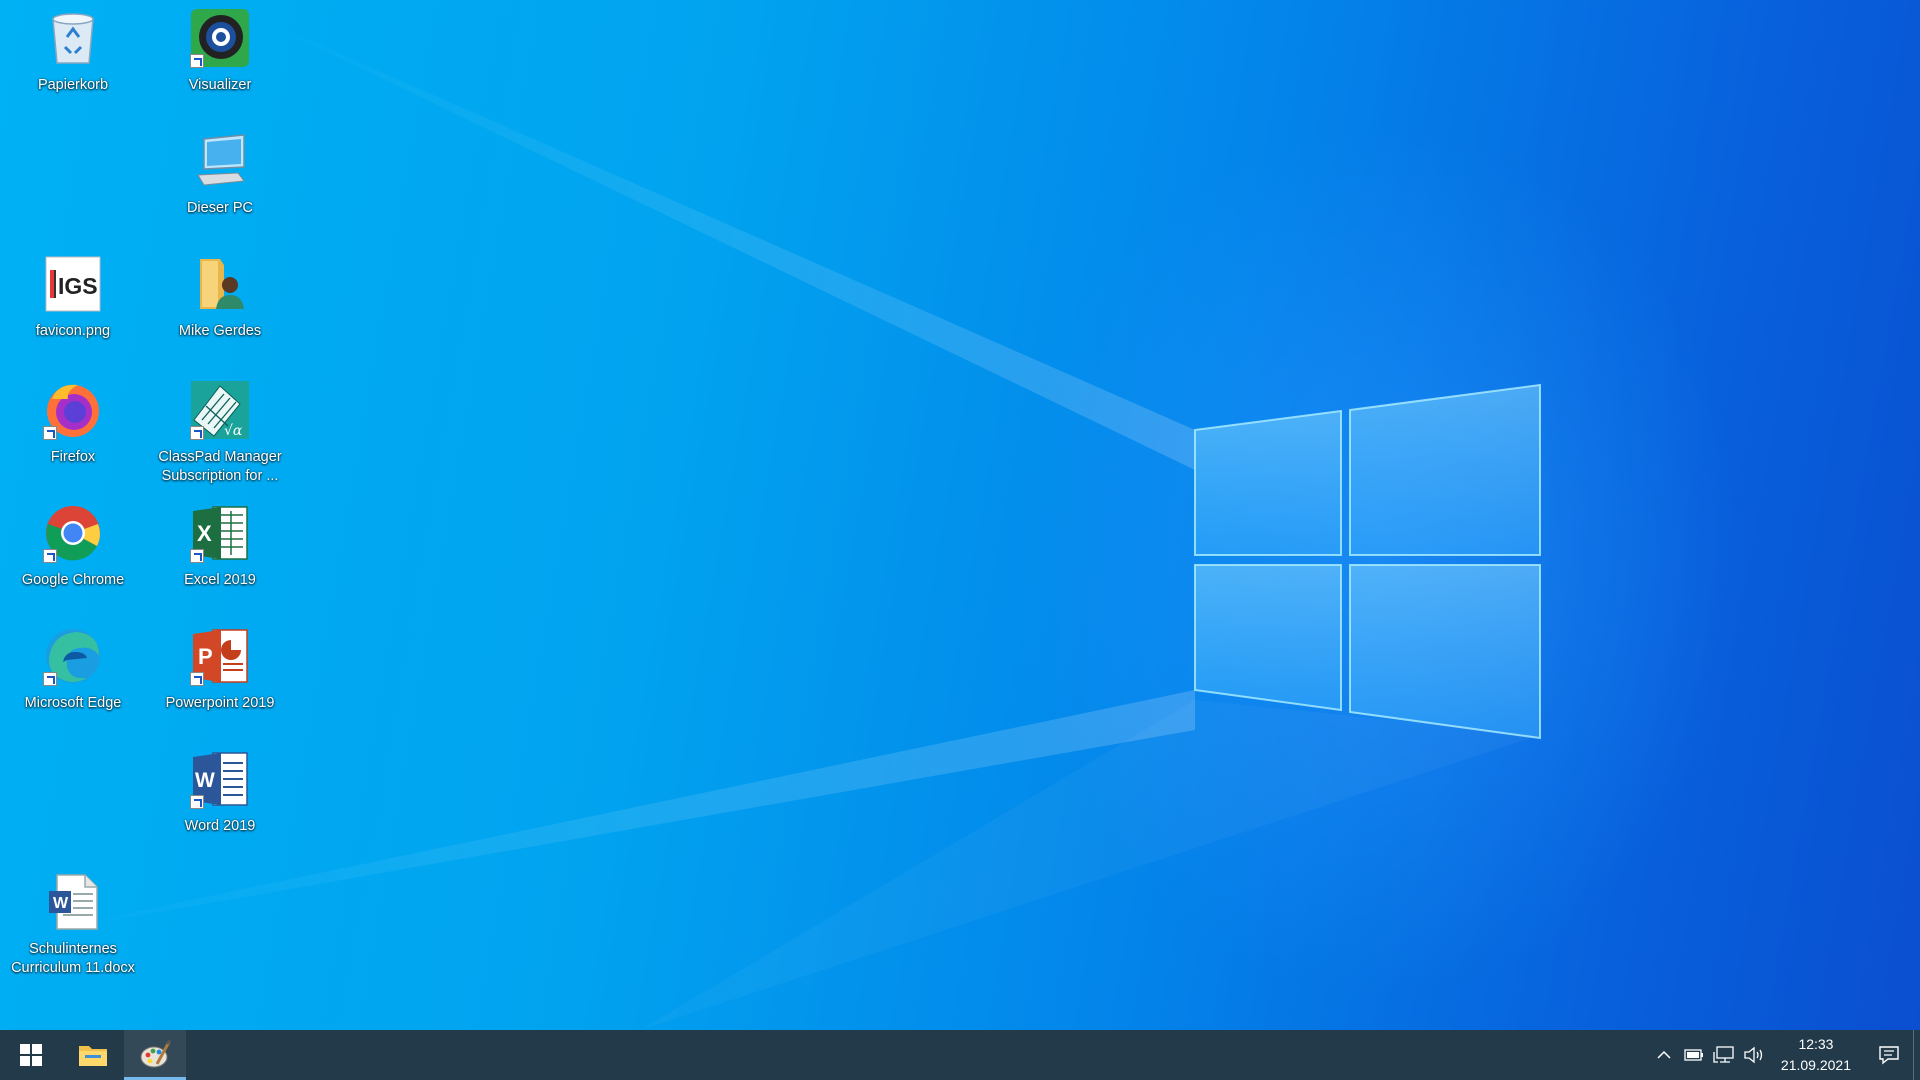 This screenshot has height=1080, width=1920. Describe the element at coordinates (220, 331) in the screenshot. I see `desktop-icon-label: Mike Gerdes` at that location.